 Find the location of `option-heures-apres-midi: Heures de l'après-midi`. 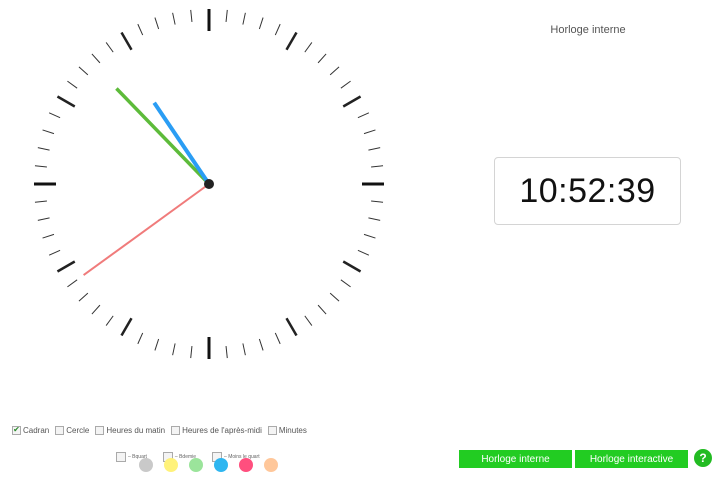

option-heures-apres-midi: Heures de l'après-midi is located at coordinates (216, 430).